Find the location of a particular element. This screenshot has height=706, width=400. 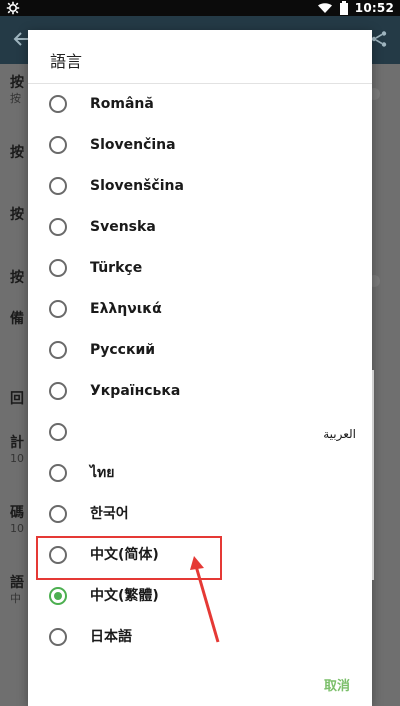

language-label: Русский is located at coordinates (123, 350).